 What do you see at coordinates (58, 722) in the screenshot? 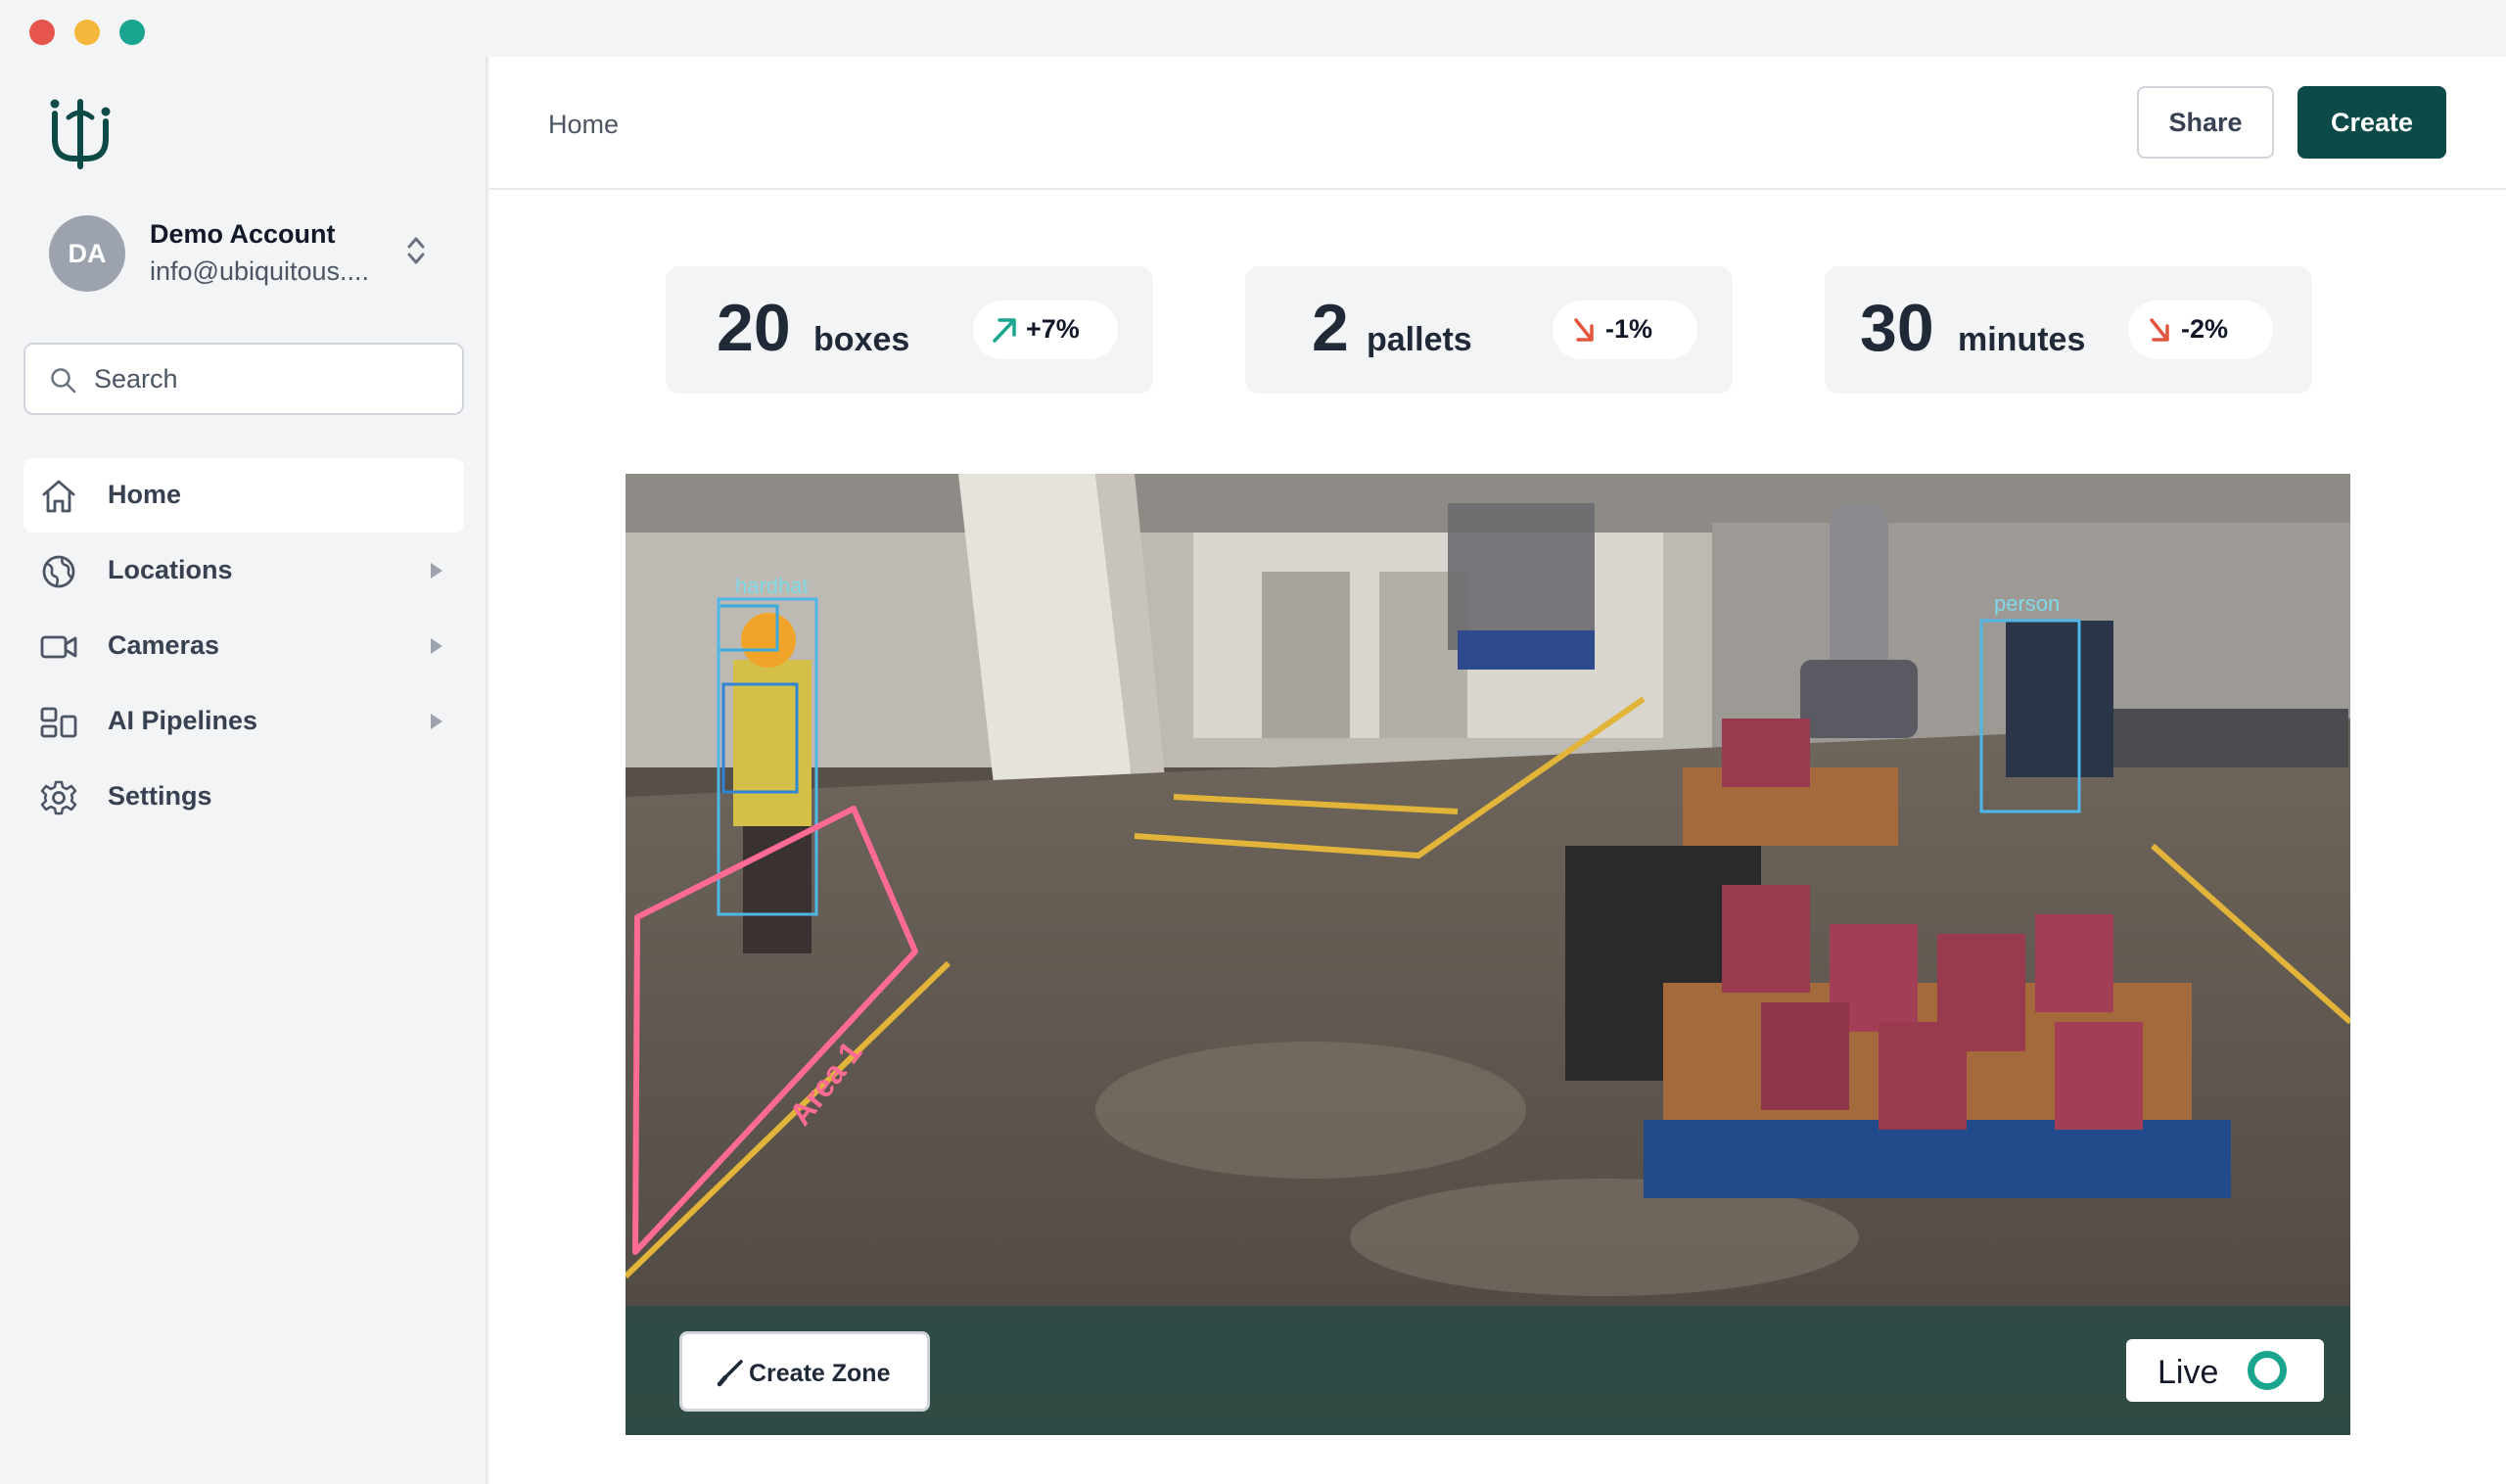
I see `pipelines-icon` at bounding box center [58, 722].